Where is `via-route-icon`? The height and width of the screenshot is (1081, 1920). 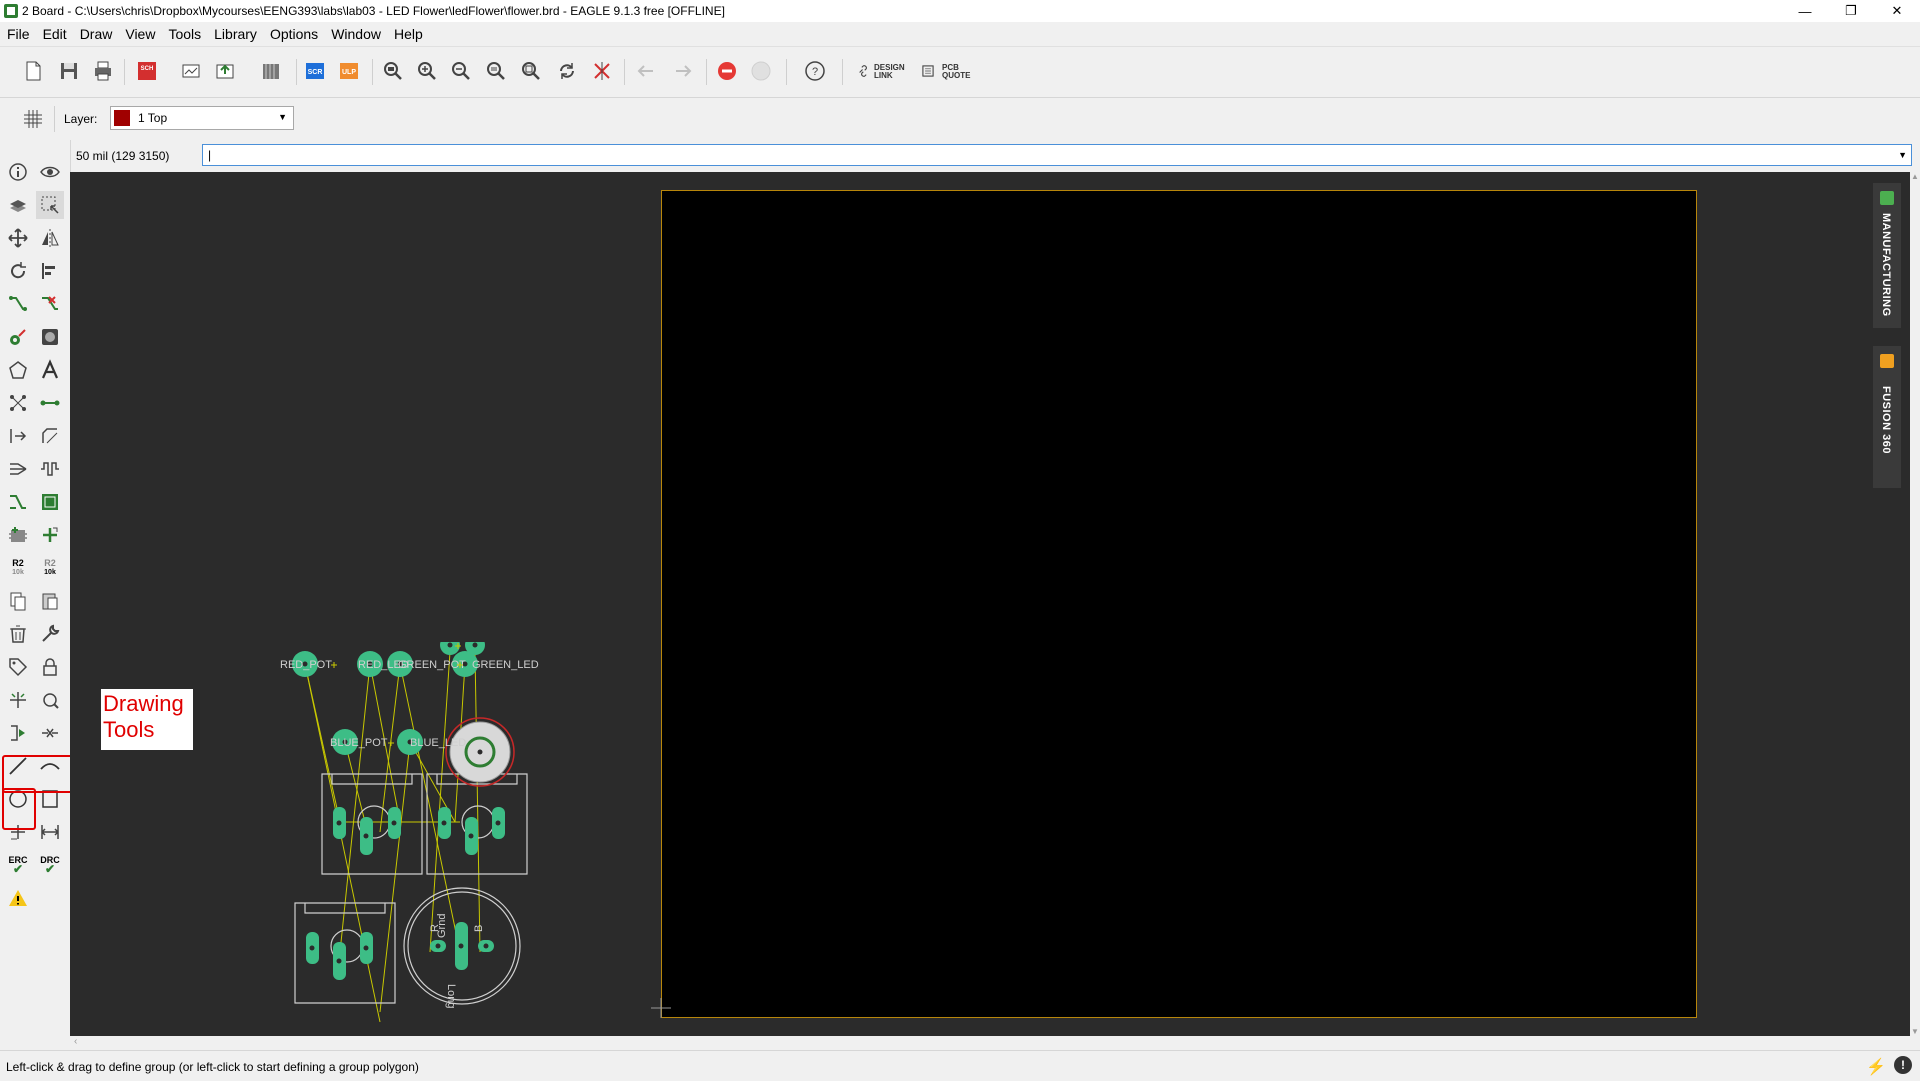
via-route-icon is located at coordinates (18, 337).